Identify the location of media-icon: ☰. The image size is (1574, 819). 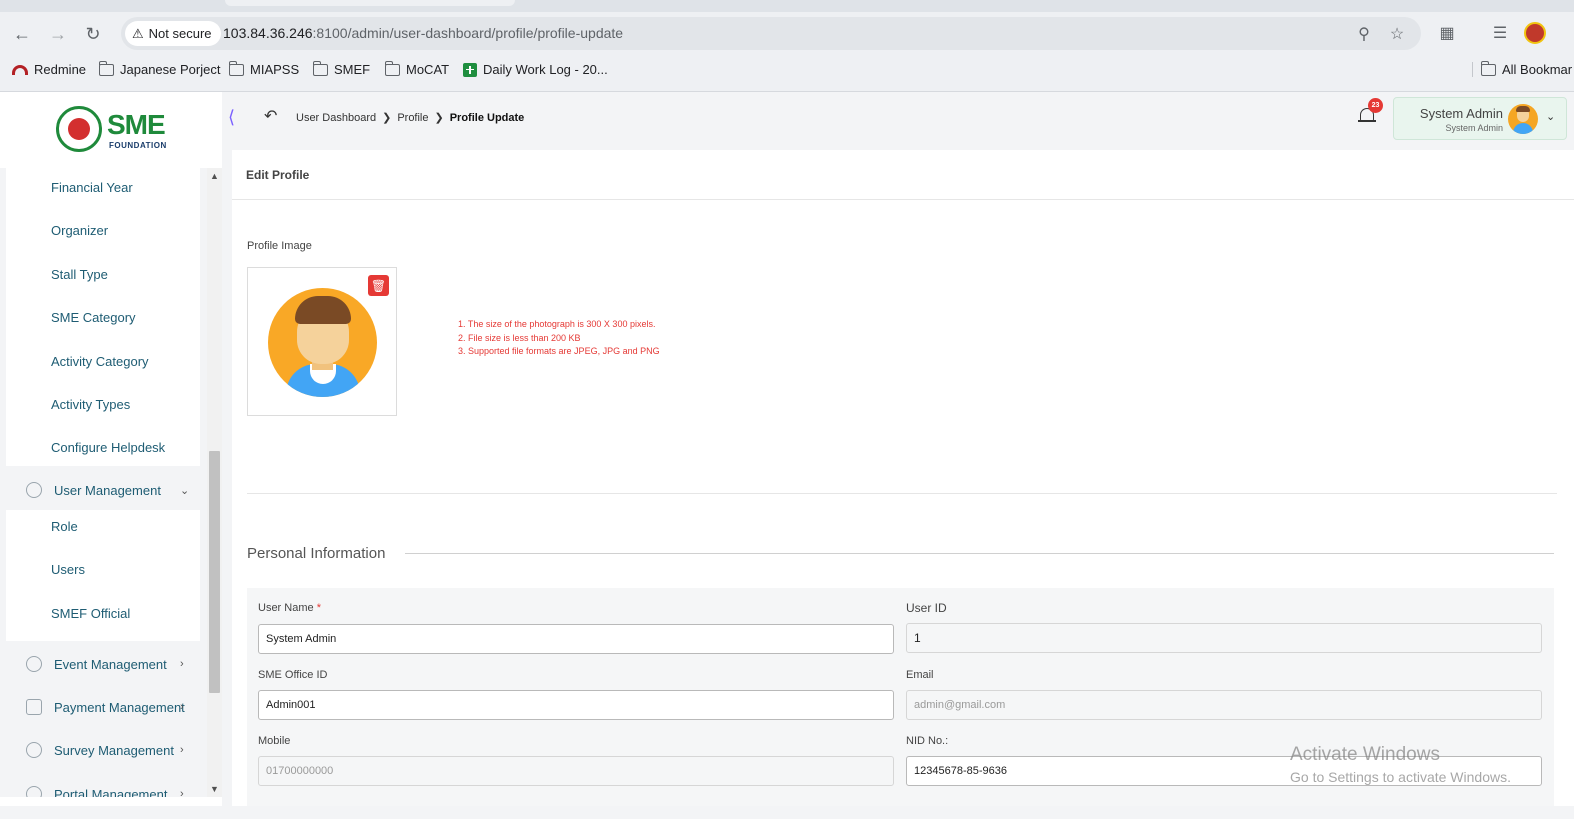
(1500, 33).